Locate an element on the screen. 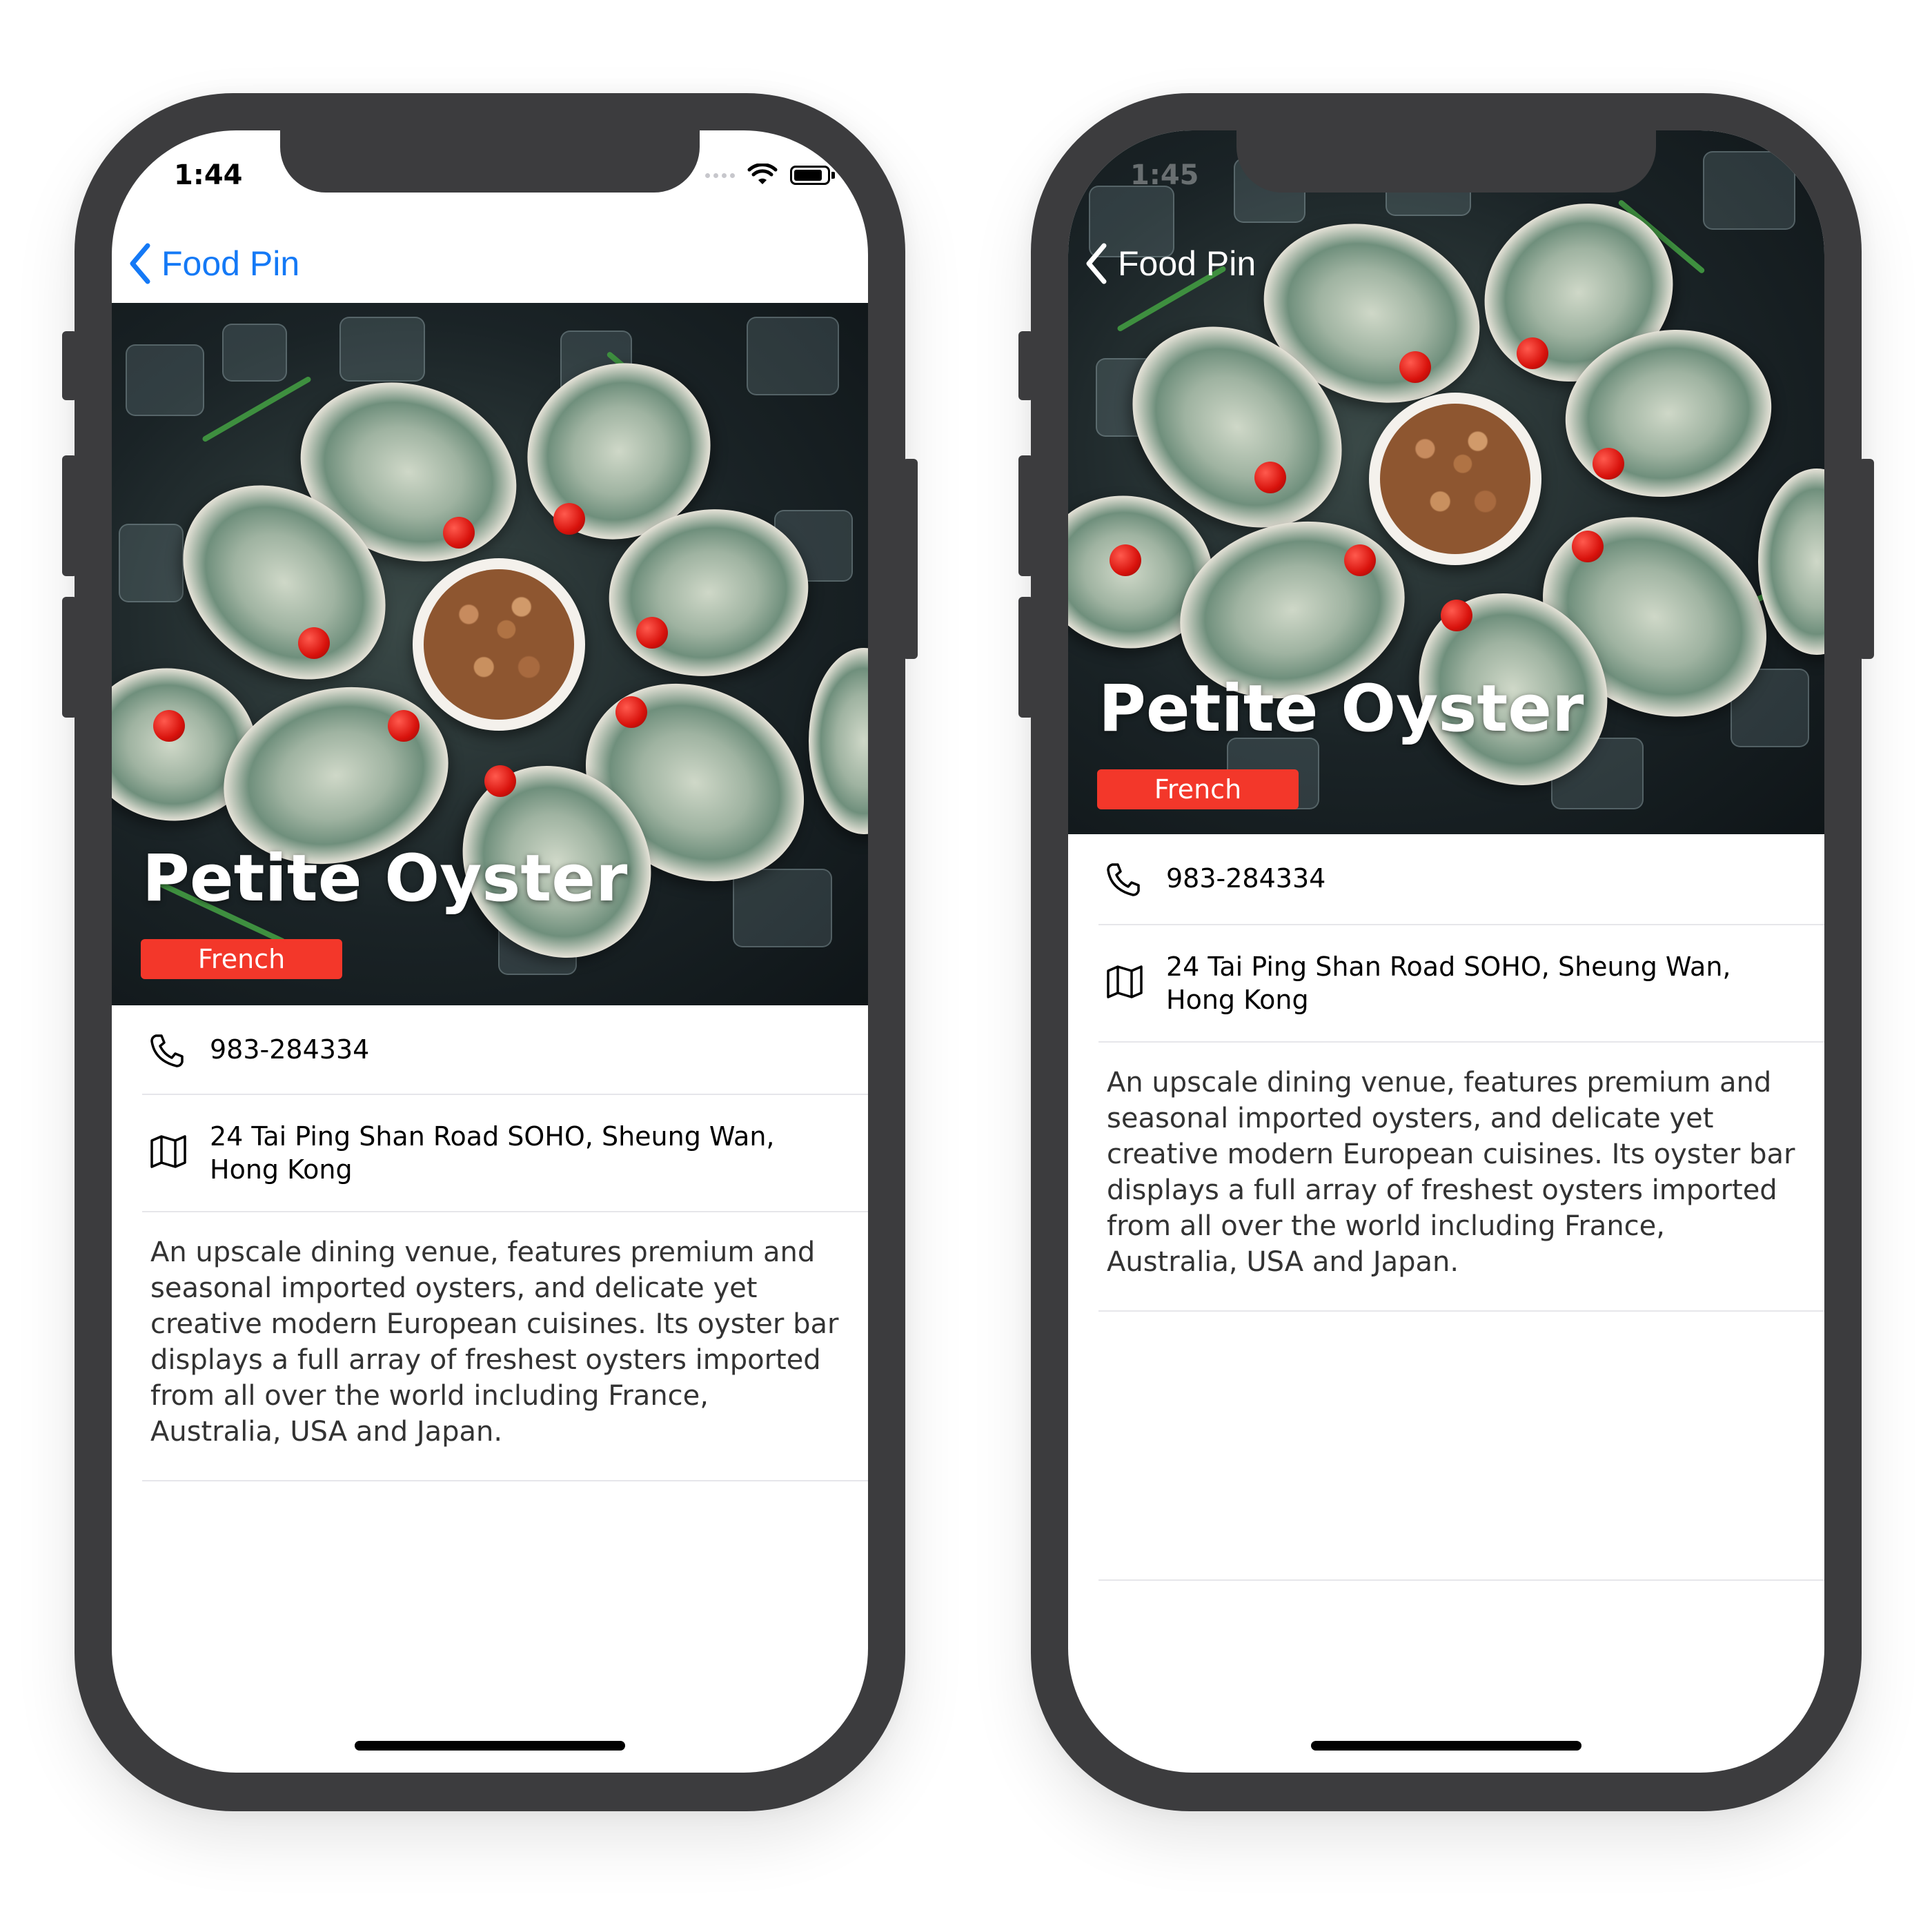  header-image: Petite Oyster French is located at coordinates (490, 654).